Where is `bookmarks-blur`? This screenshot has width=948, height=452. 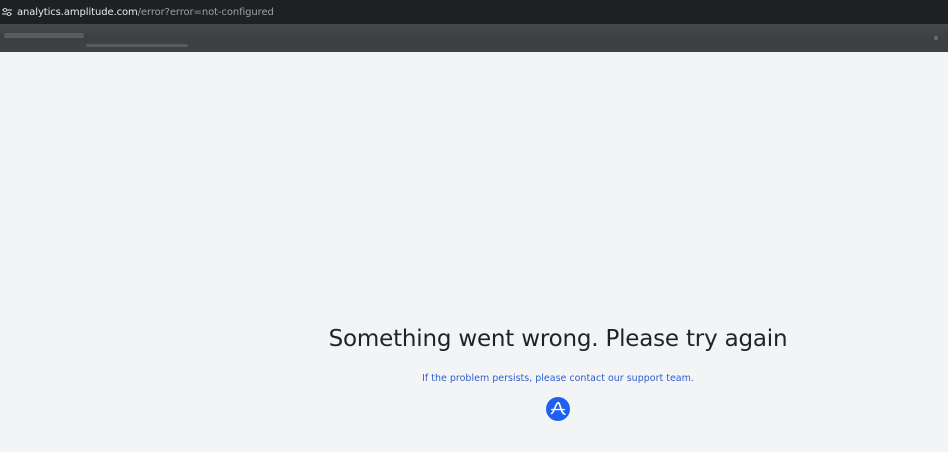 bookmarks-blur is located at coordinates (474, 38).